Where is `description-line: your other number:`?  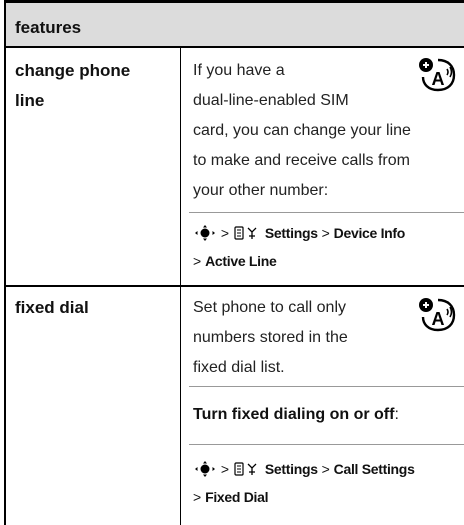
description-line: your other number: is located at coordinates (261, 190).